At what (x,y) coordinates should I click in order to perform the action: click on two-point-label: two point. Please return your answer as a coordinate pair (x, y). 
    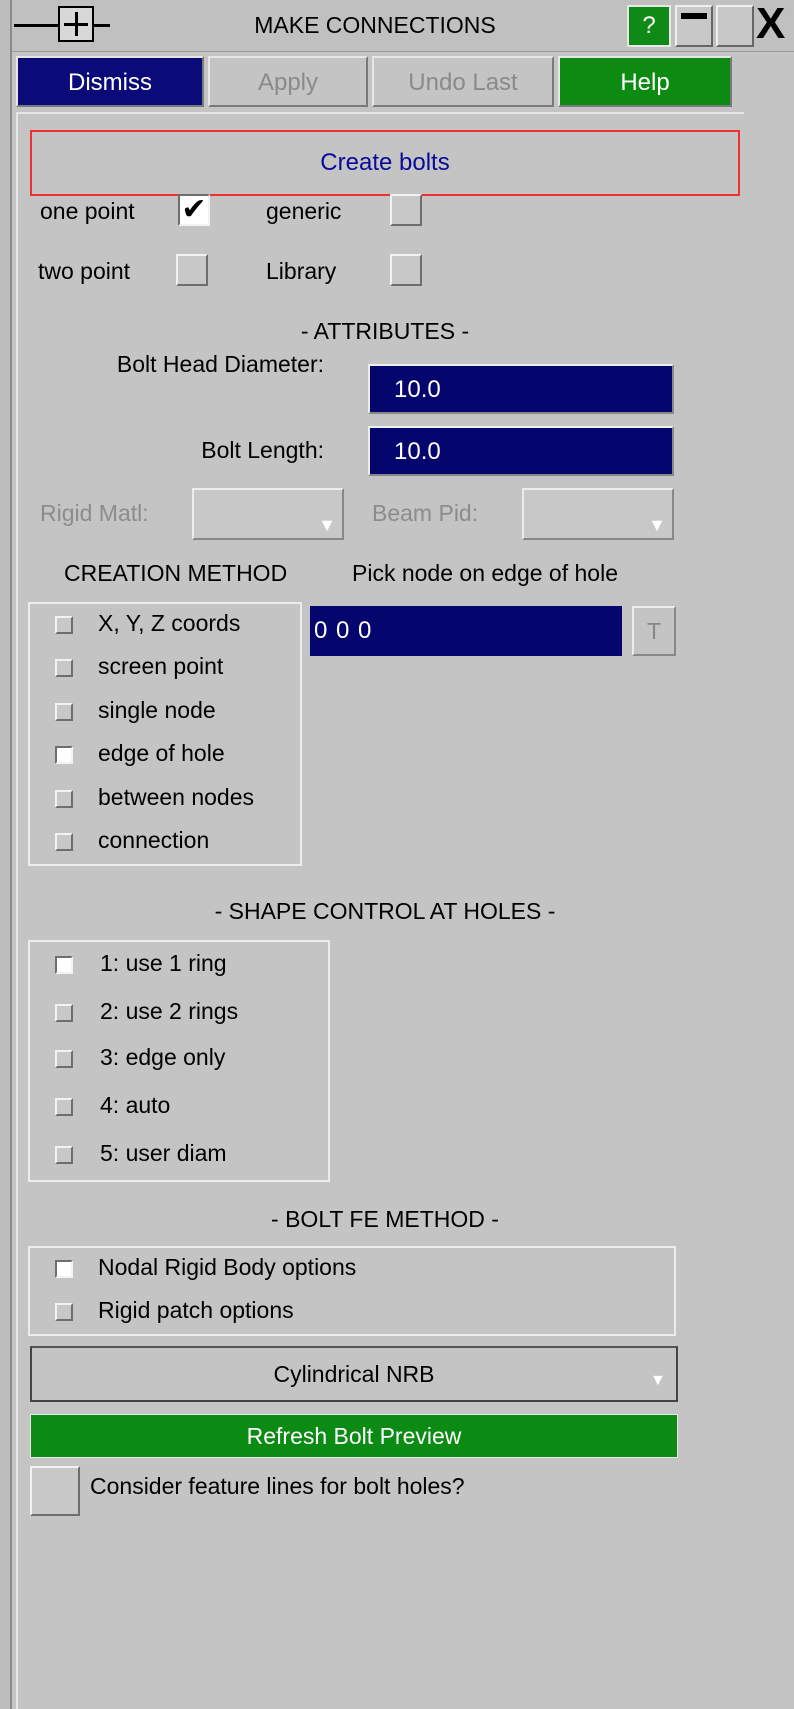
    Looking at the image, I should click on (84, 271).